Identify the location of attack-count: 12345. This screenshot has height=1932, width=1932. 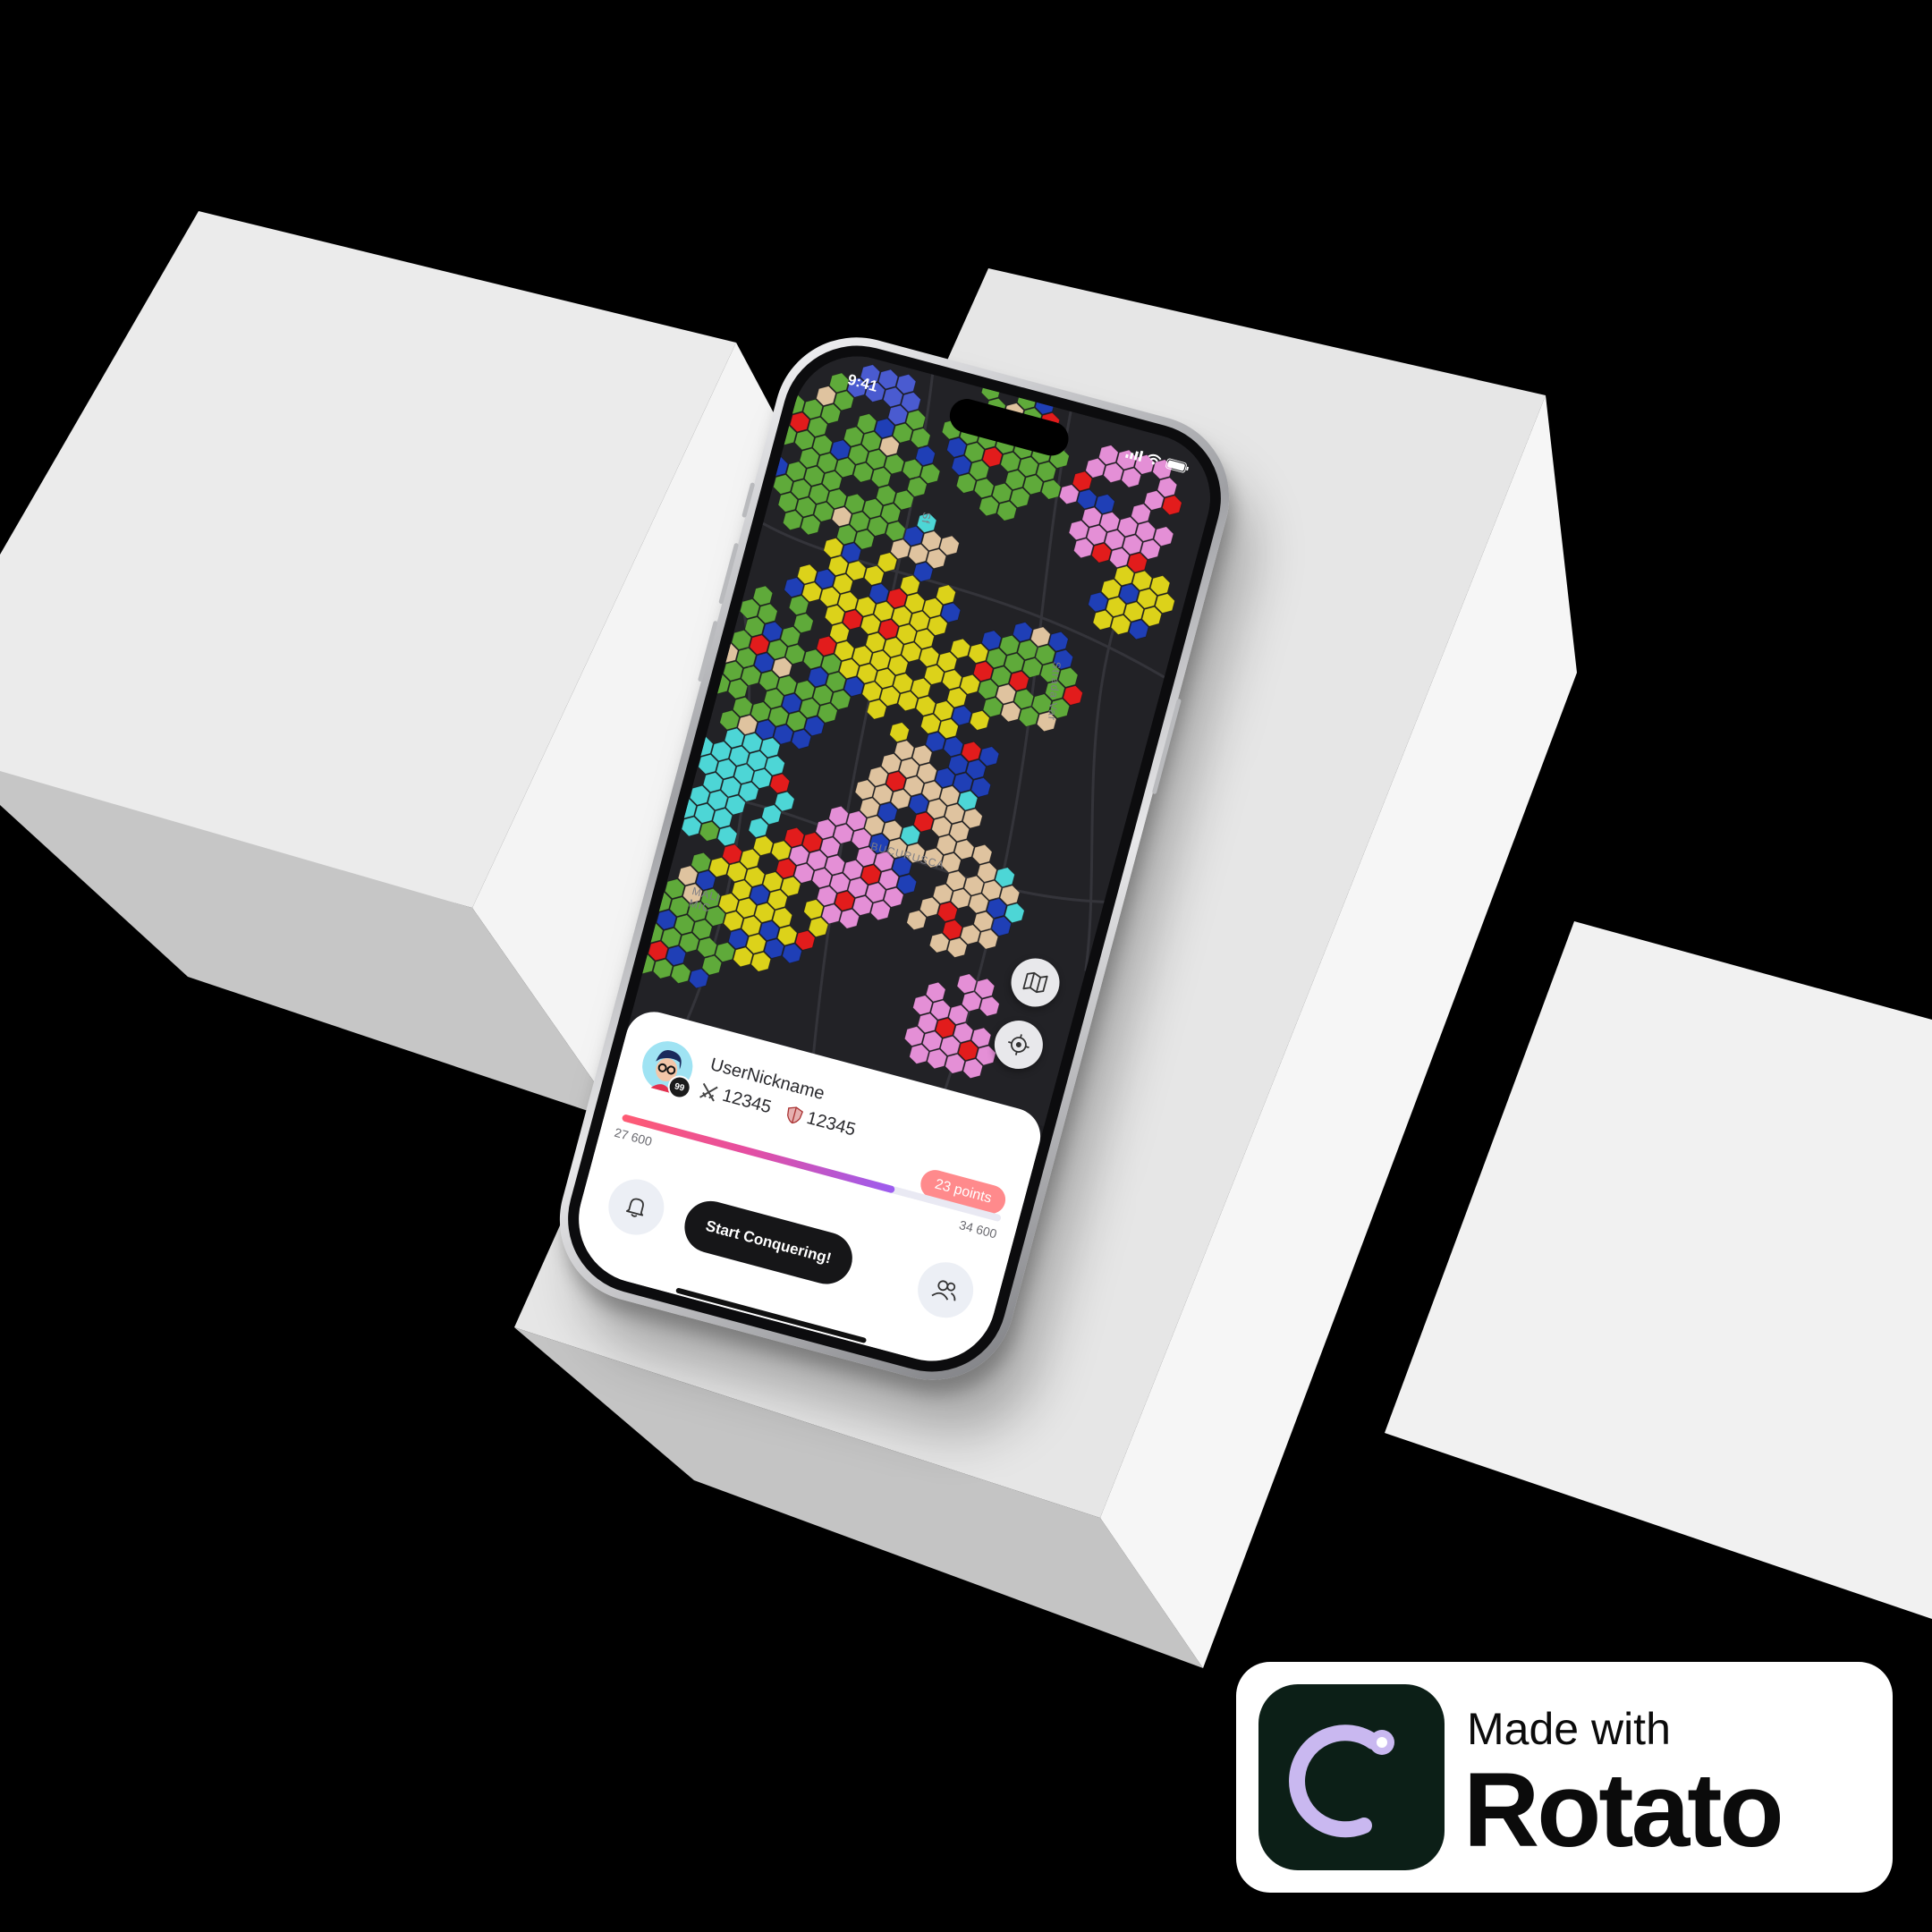
(747, 1101).